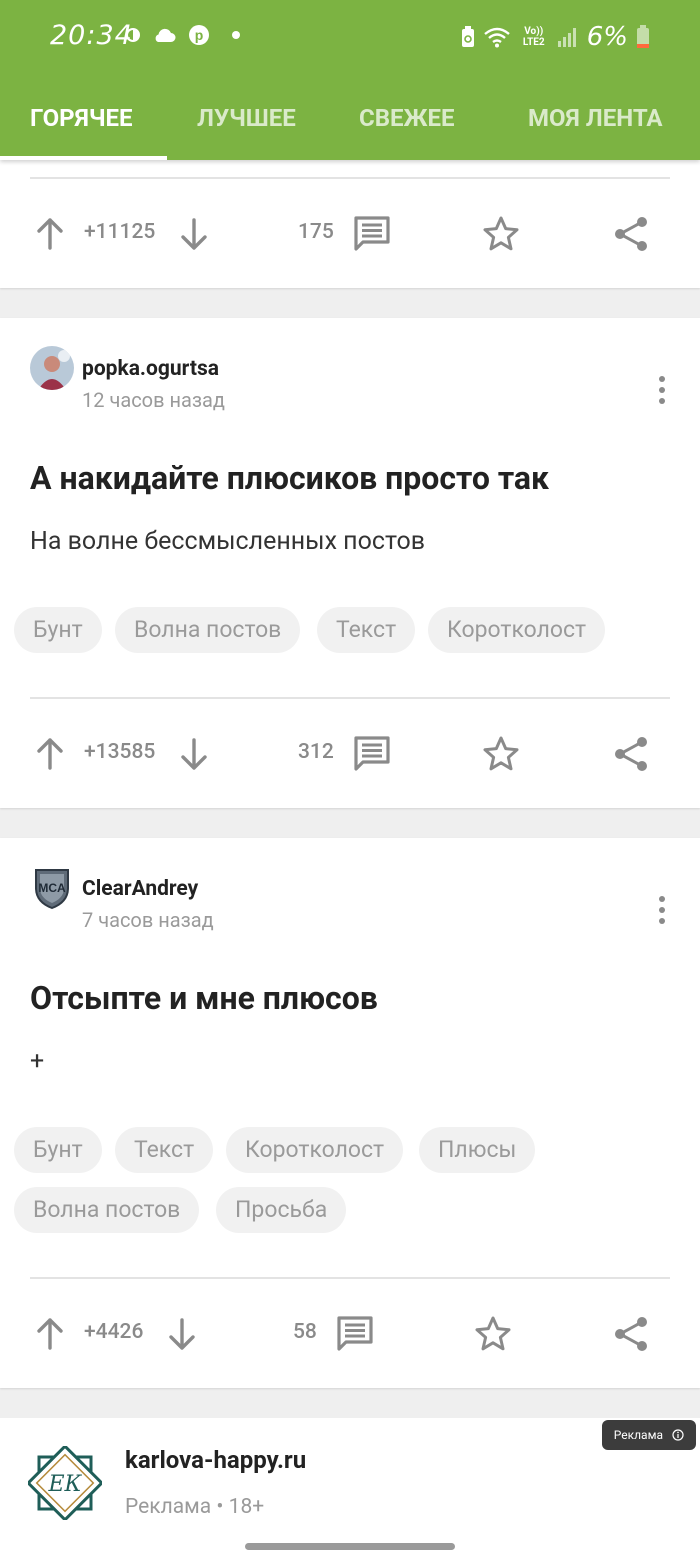 The height and width of the screenshot is (1561, 700). What do you see at coordinates (467, 36) in the screenshot?
I see `battery-saver-icon` at bounding box center [467, 36].